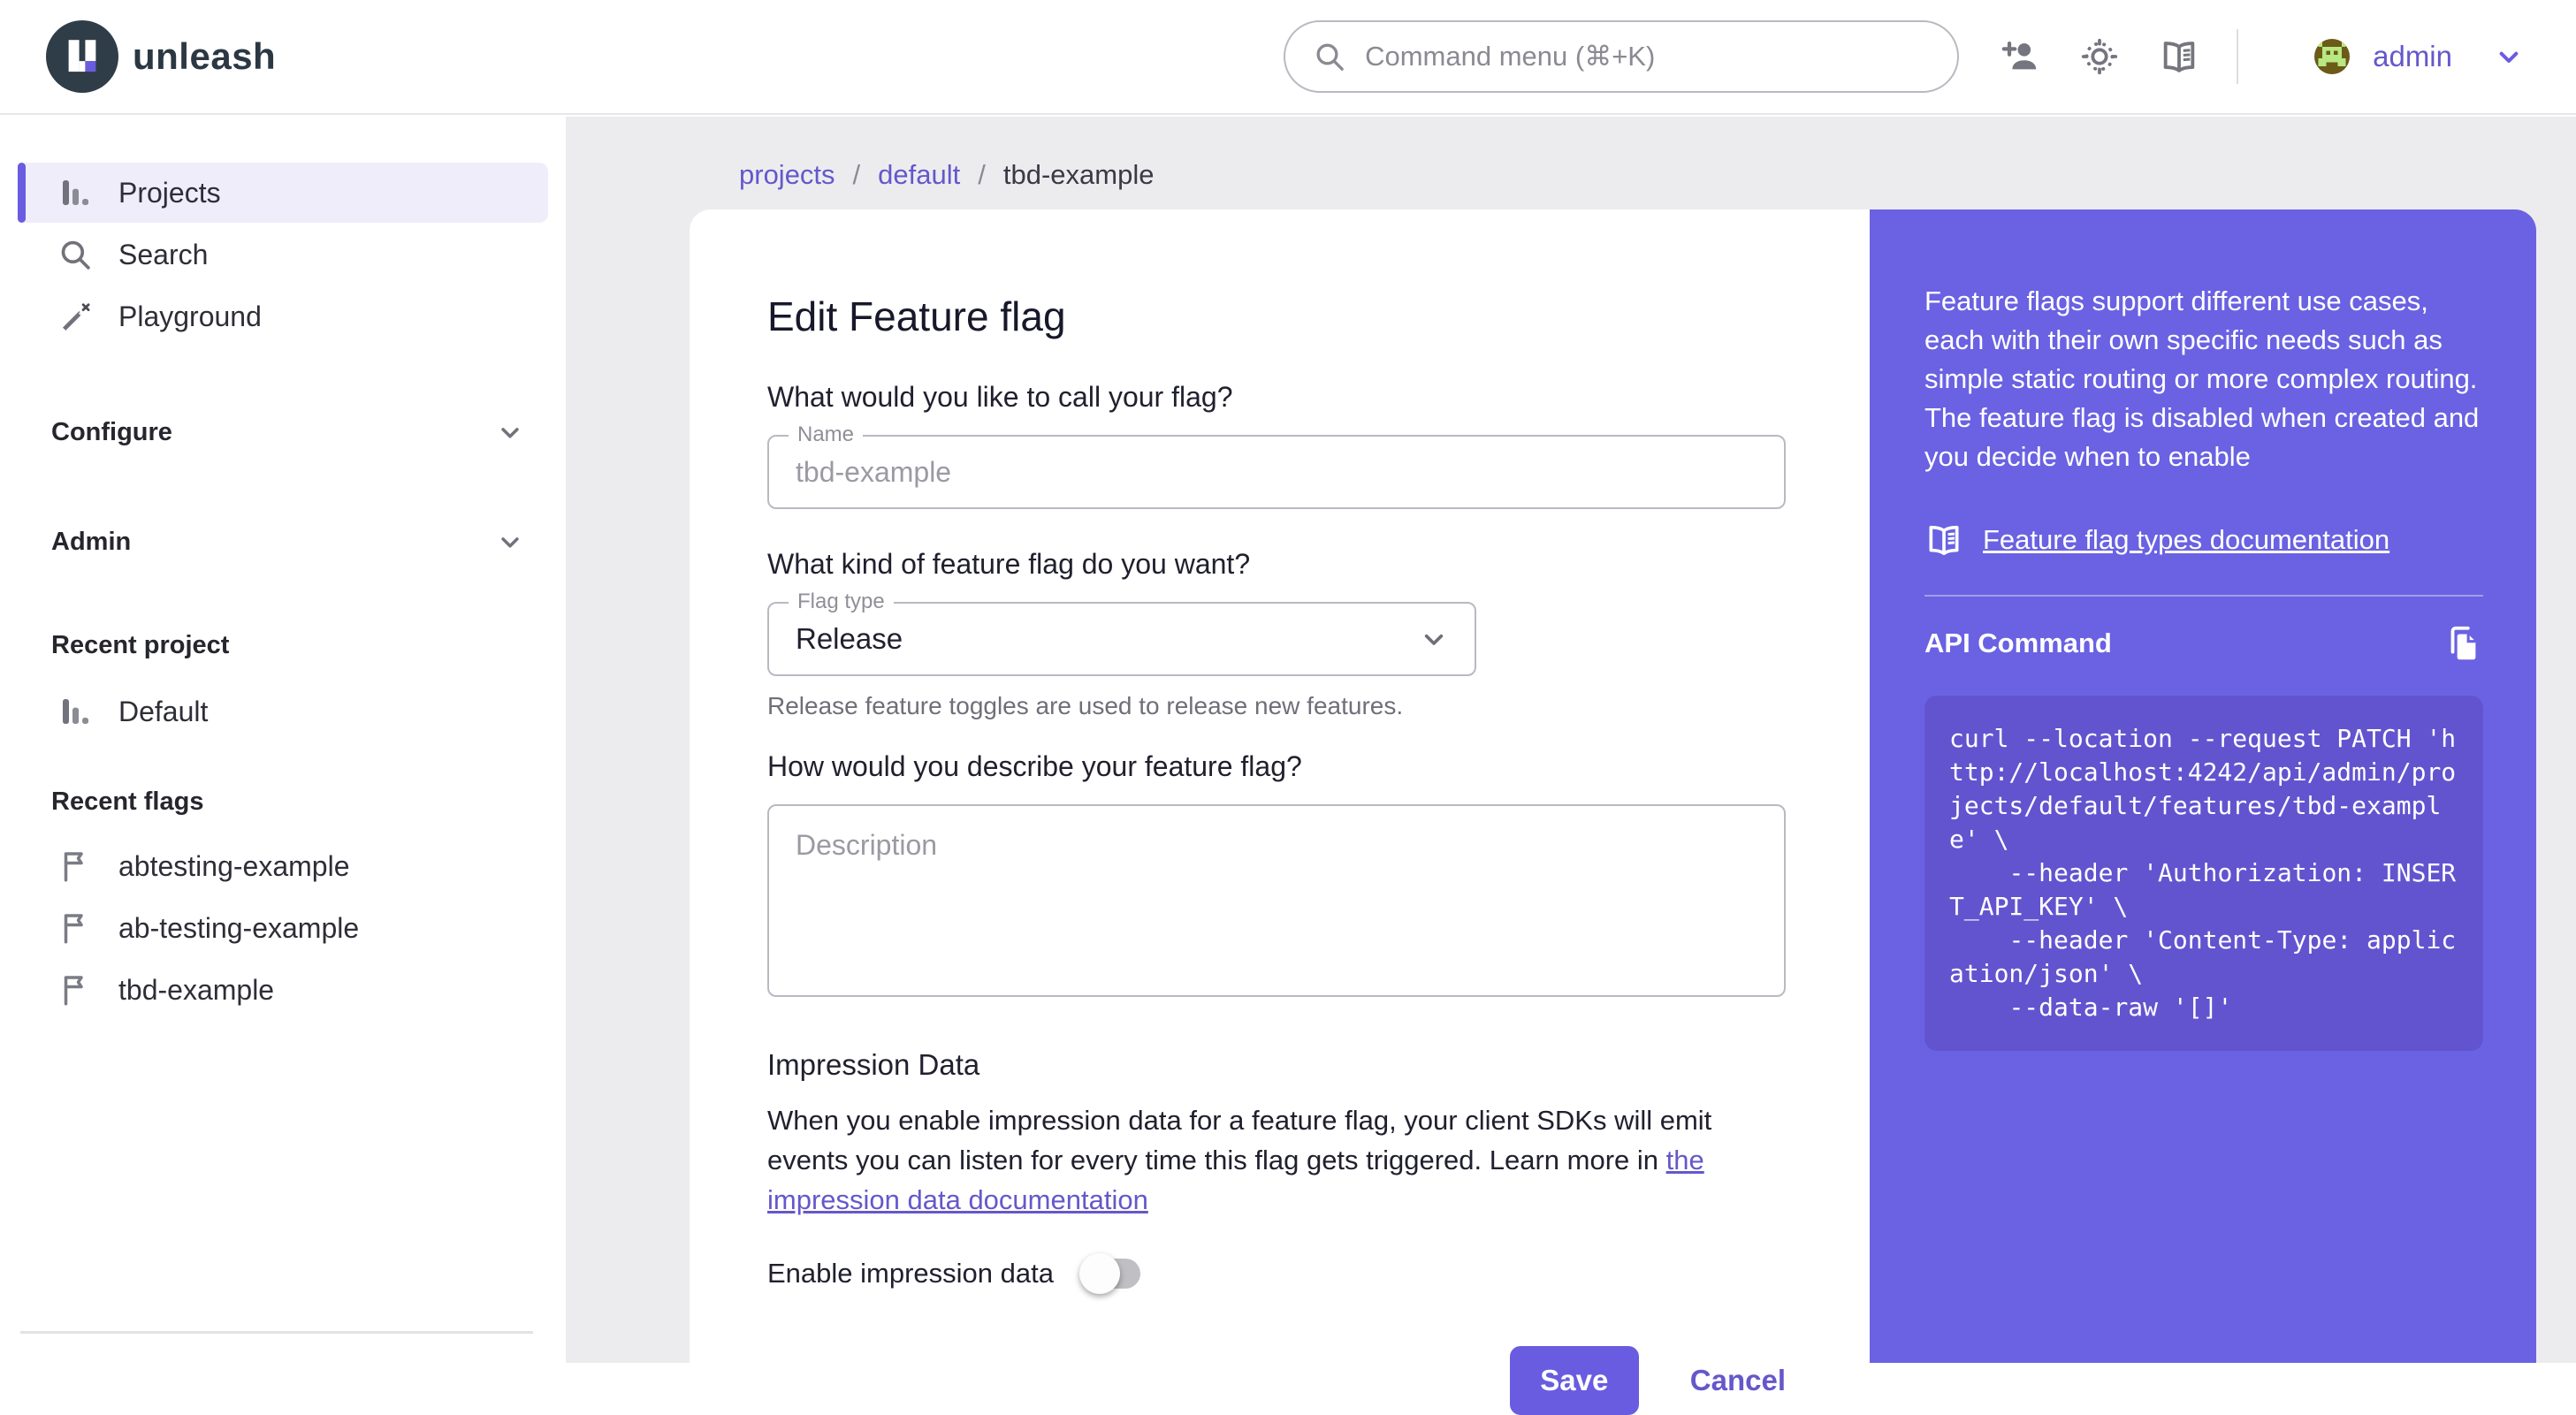 The width and height of the screenshot is (2576, 1415). What do you see at coordinates (2412, 56) in the screenshot?
I see `username: admin` at bounding box center [2412, 56].